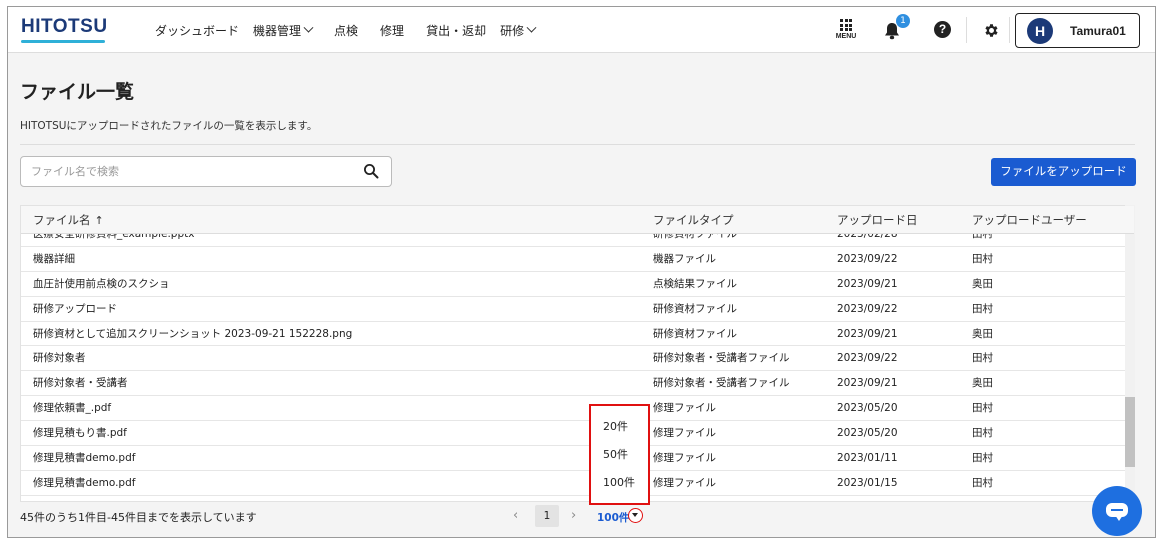 This screenshot has width=1163, height=543. I want to click on nav-dashboard-label: ダッシュボード, so click(197, 30).